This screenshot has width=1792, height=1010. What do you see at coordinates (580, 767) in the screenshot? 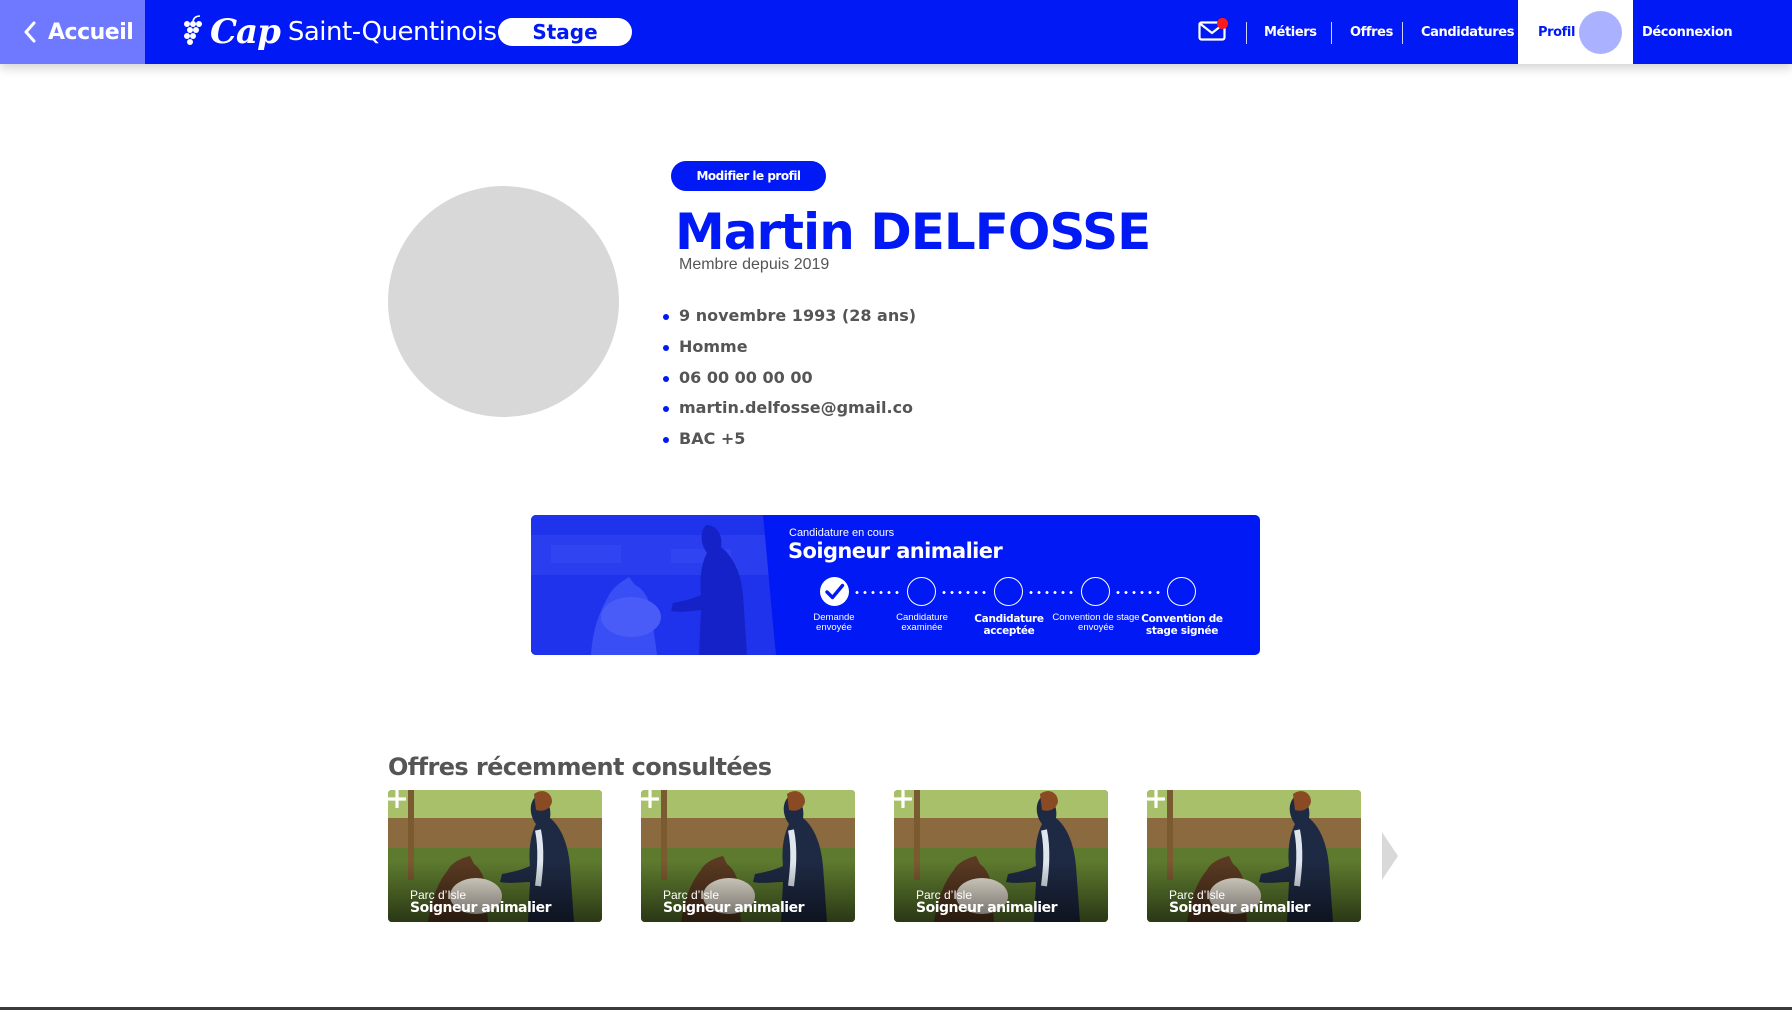
I see `recent-offers-title: Offres récemment consultées` at bounding box center [580, 767].